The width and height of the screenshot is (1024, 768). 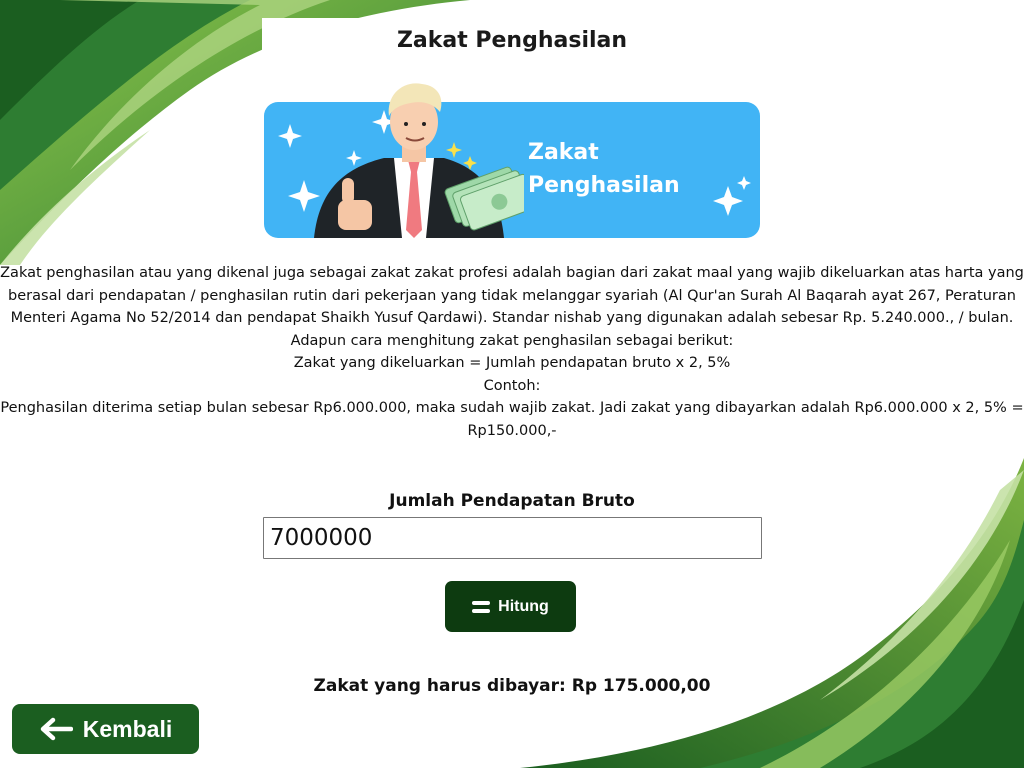 What do you see at coordinates (512, 43) in the screenshot?
I see `page-title: Zakat Penghasilan` at bounding box center [512, 43].